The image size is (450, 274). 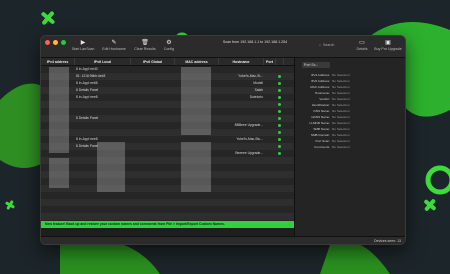 I want to click on ring-shape, so click(x=437, y=180).